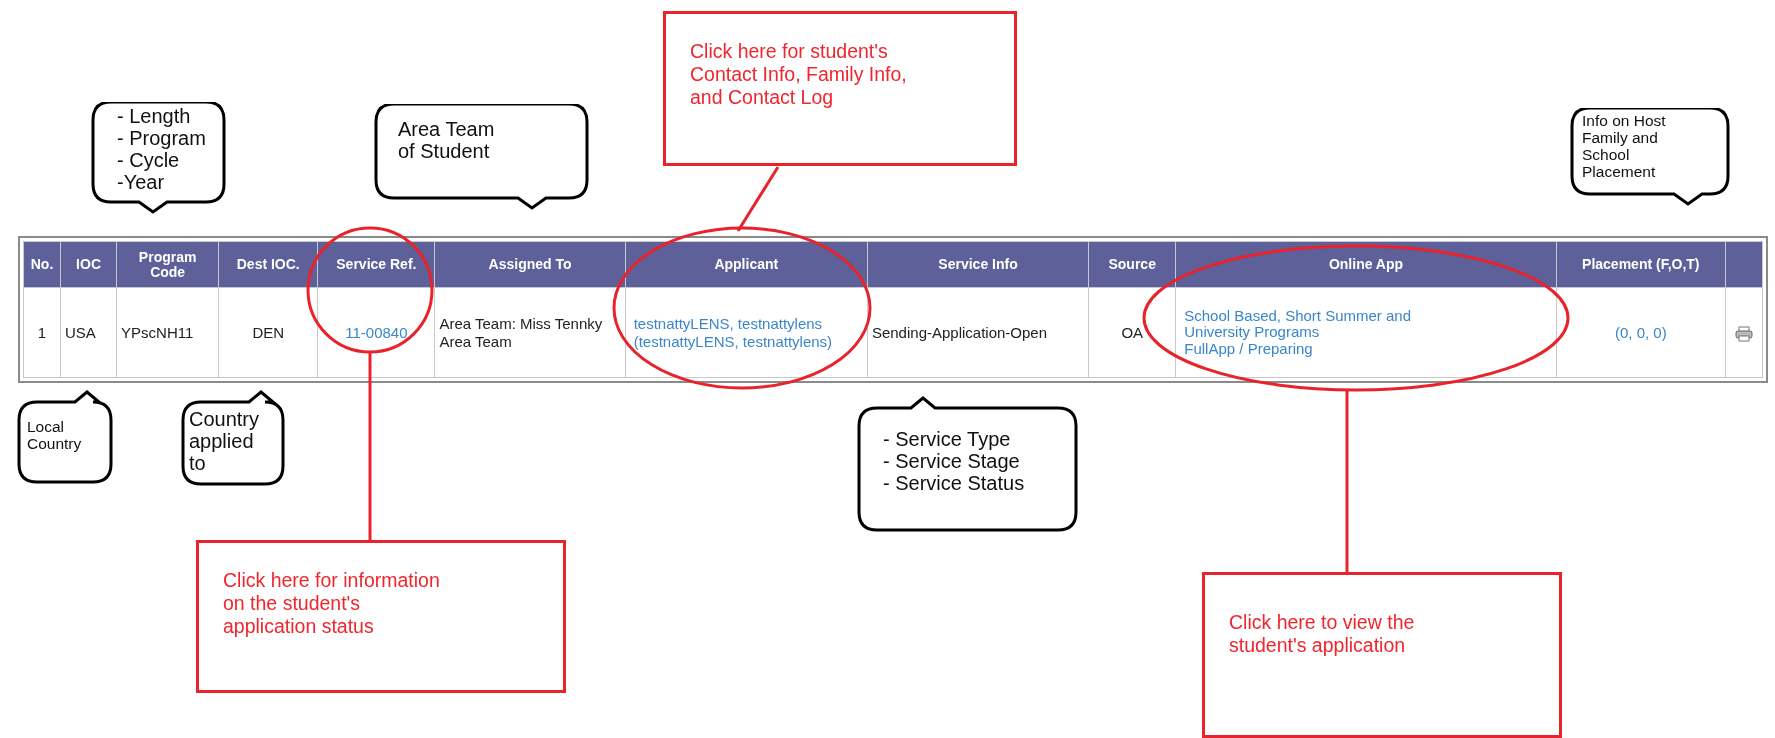  I want to click on table-cell-text: YPscNH11, so click(157, 332).